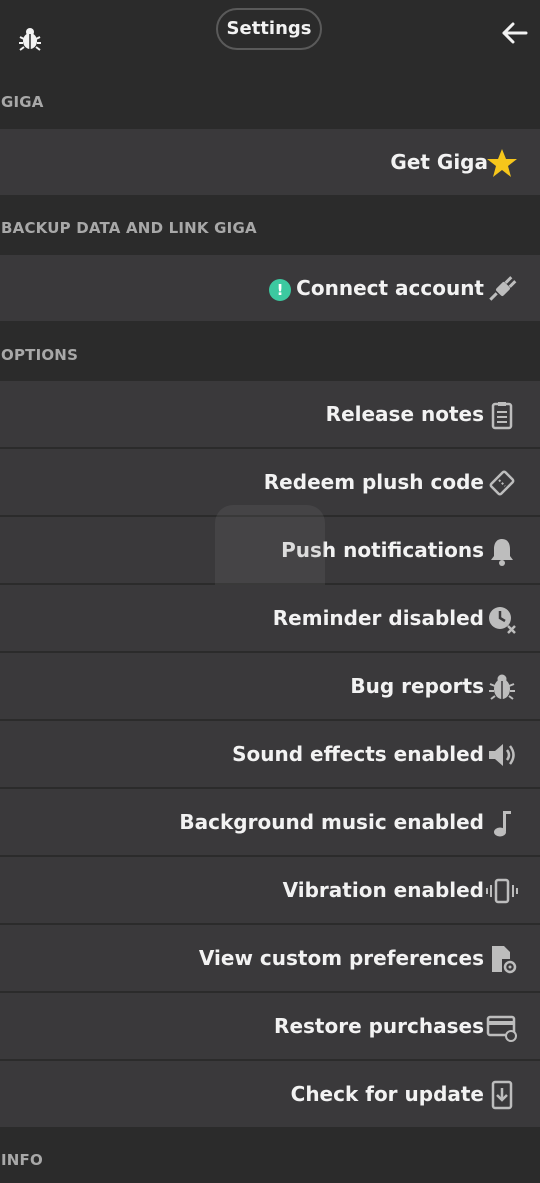 The width and height of the screenshot is (540, 1183). What do you see at coordinates (270, 686) in the screenshot?
I see `bug-reports-button: Bug reports` at bounding box center [270, 686].